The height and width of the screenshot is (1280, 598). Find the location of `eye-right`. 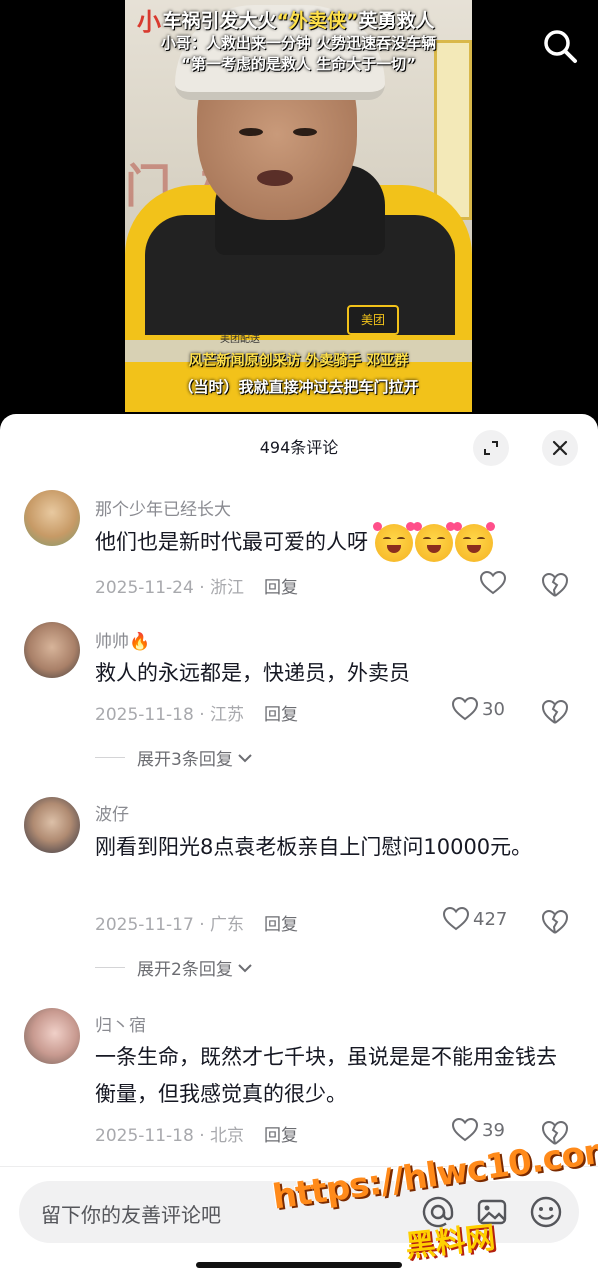

eye-right is located at coordinates (305, 132).